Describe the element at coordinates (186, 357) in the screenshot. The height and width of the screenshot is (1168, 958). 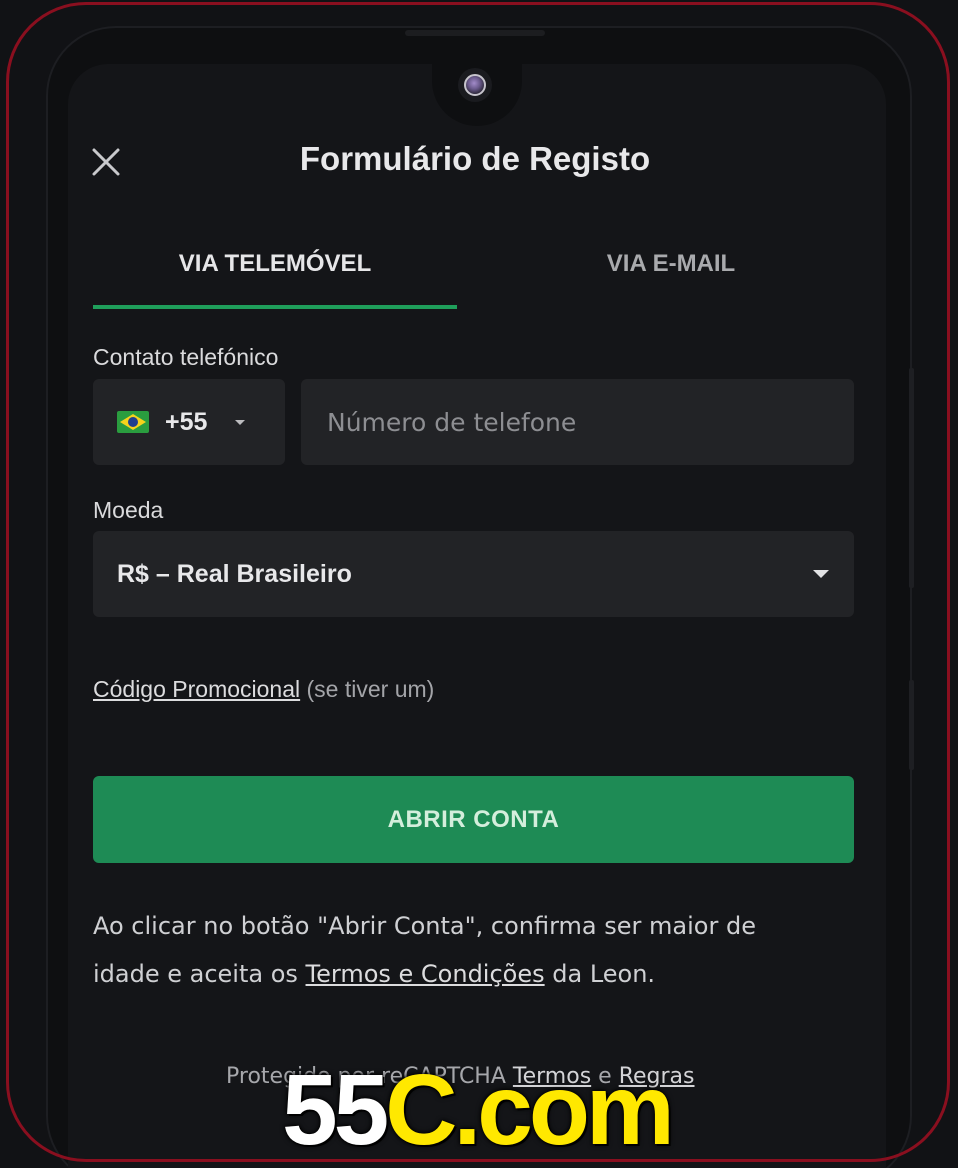
I see `phone-label: Contato telefónico` at that location.